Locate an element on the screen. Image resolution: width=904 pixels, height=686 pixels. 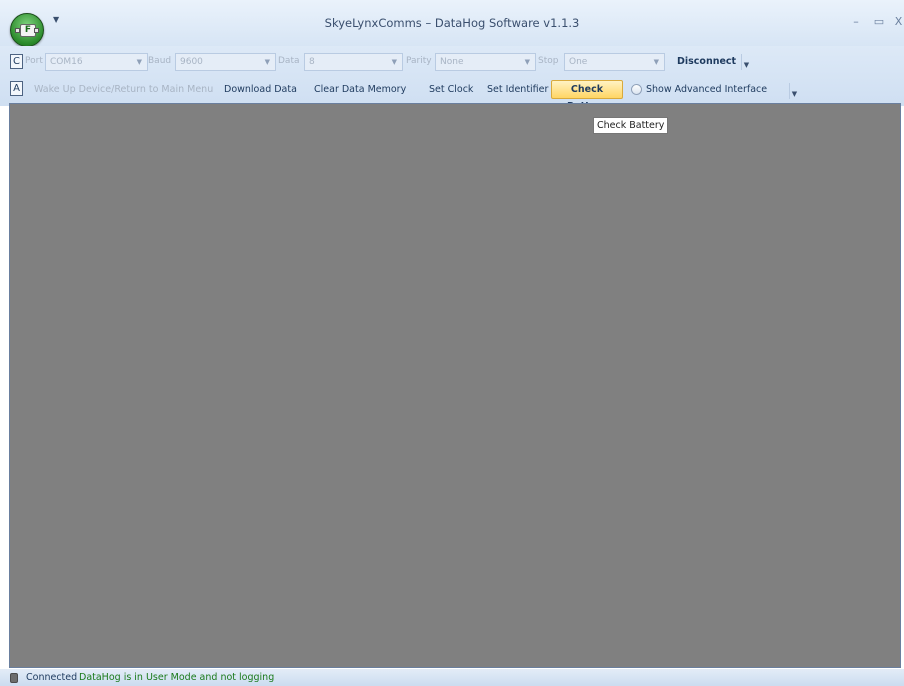
check-battery-button: Check Battery is located at coordinates (587, 96).